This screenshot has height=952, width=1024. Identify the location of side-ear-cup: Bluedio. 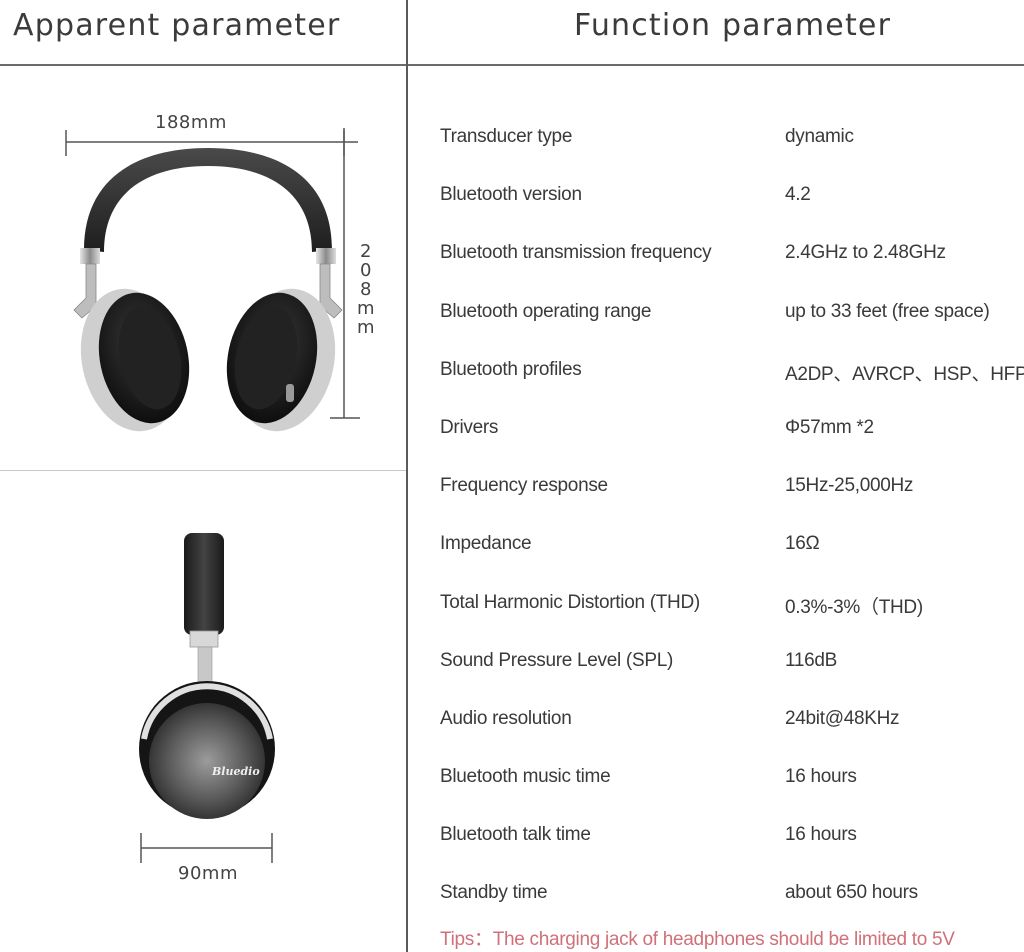
(207, 750).